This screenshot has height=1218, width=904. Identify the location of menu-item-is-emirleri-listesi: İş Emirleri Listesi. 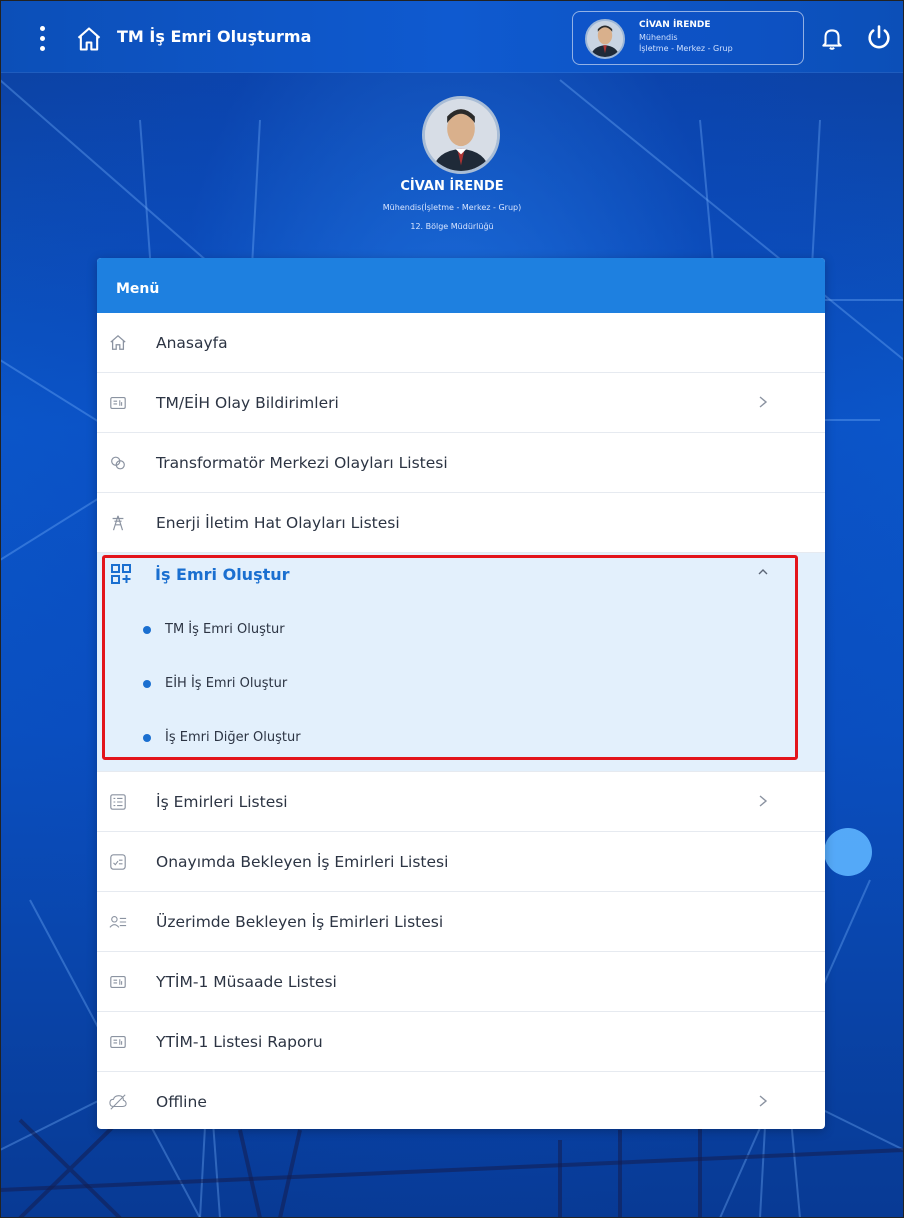
(461, 802).